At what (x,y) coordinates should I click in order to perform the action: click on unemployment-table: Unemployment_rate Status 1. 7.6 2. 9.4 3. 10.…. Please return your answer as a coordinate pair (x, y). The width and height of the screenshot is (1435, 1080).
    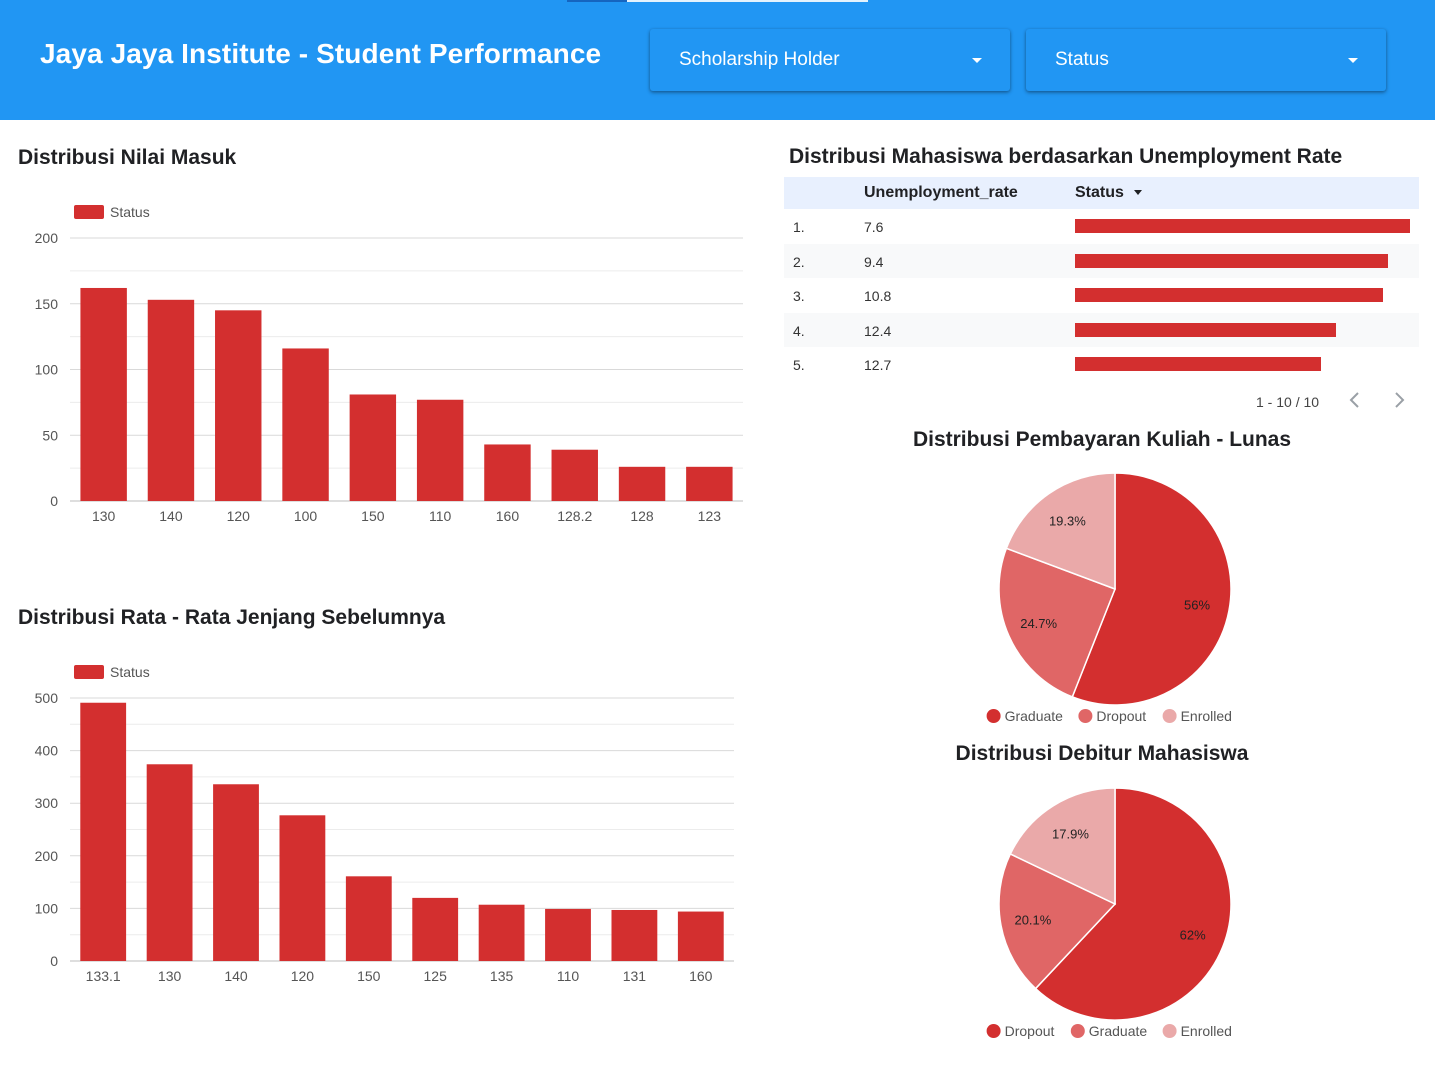
    Looking at the image, I should click on (1101, 279).